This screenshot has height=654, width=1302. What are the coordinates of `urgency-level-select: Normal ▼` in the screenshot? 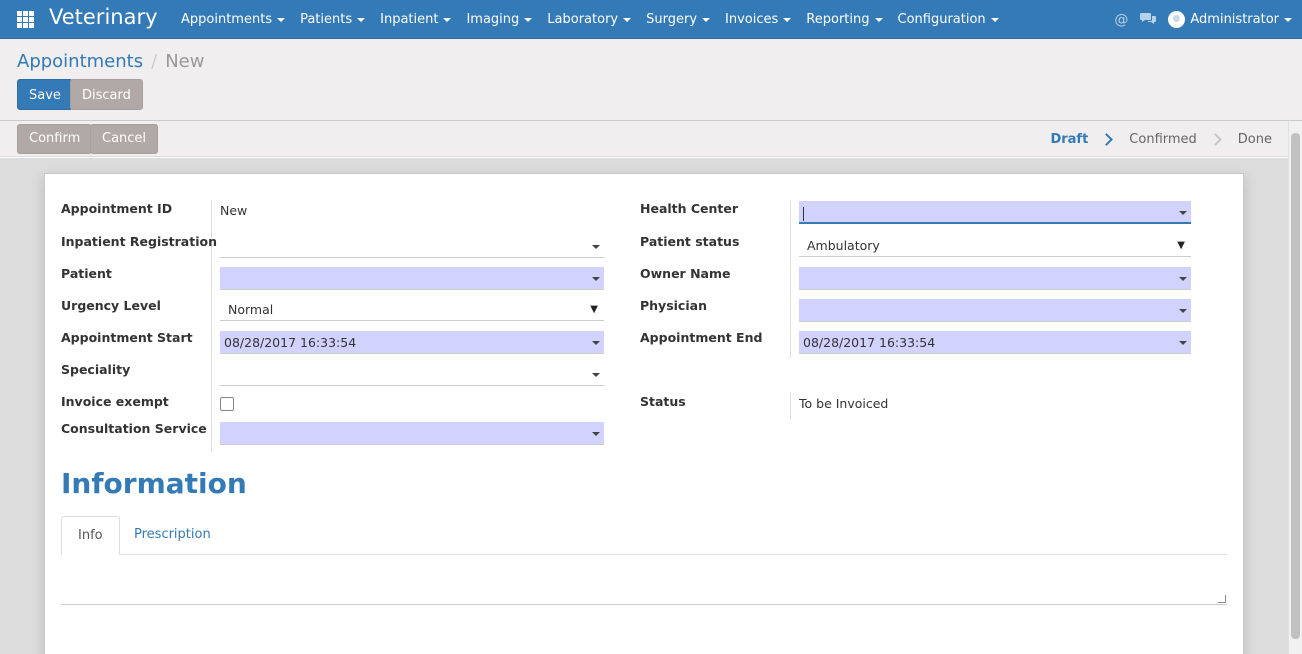 It's located at (412, 309).